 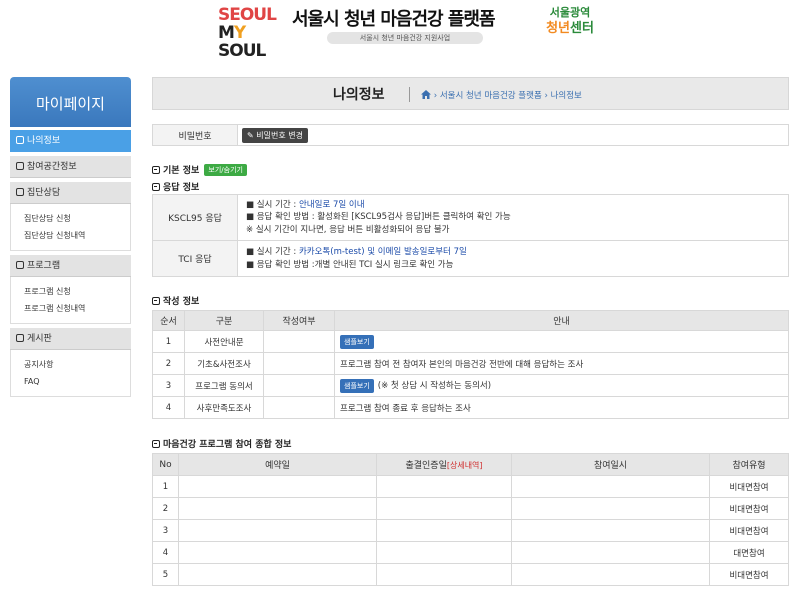 I want to click on write-info-heading: 작성 정보, so click(x=175, y=300).